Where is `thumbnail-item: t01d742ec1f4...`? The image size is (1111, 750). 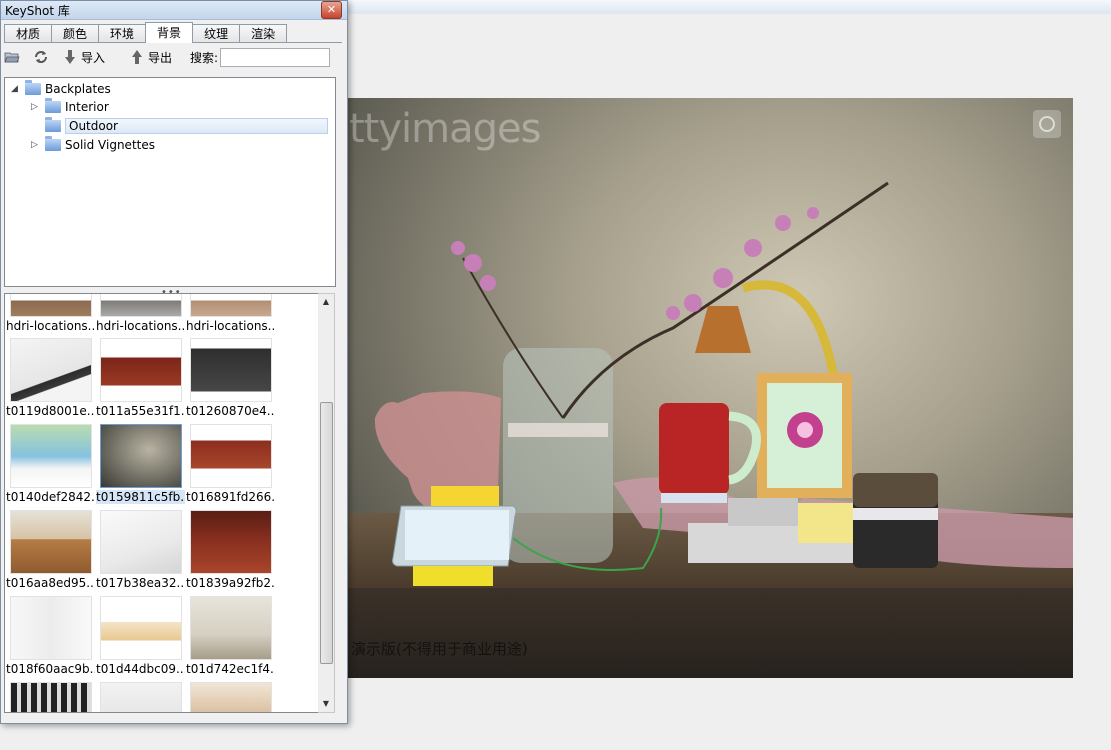 thumbnail-item: t01d742ec1f4... is located at coordinates (230, 639).